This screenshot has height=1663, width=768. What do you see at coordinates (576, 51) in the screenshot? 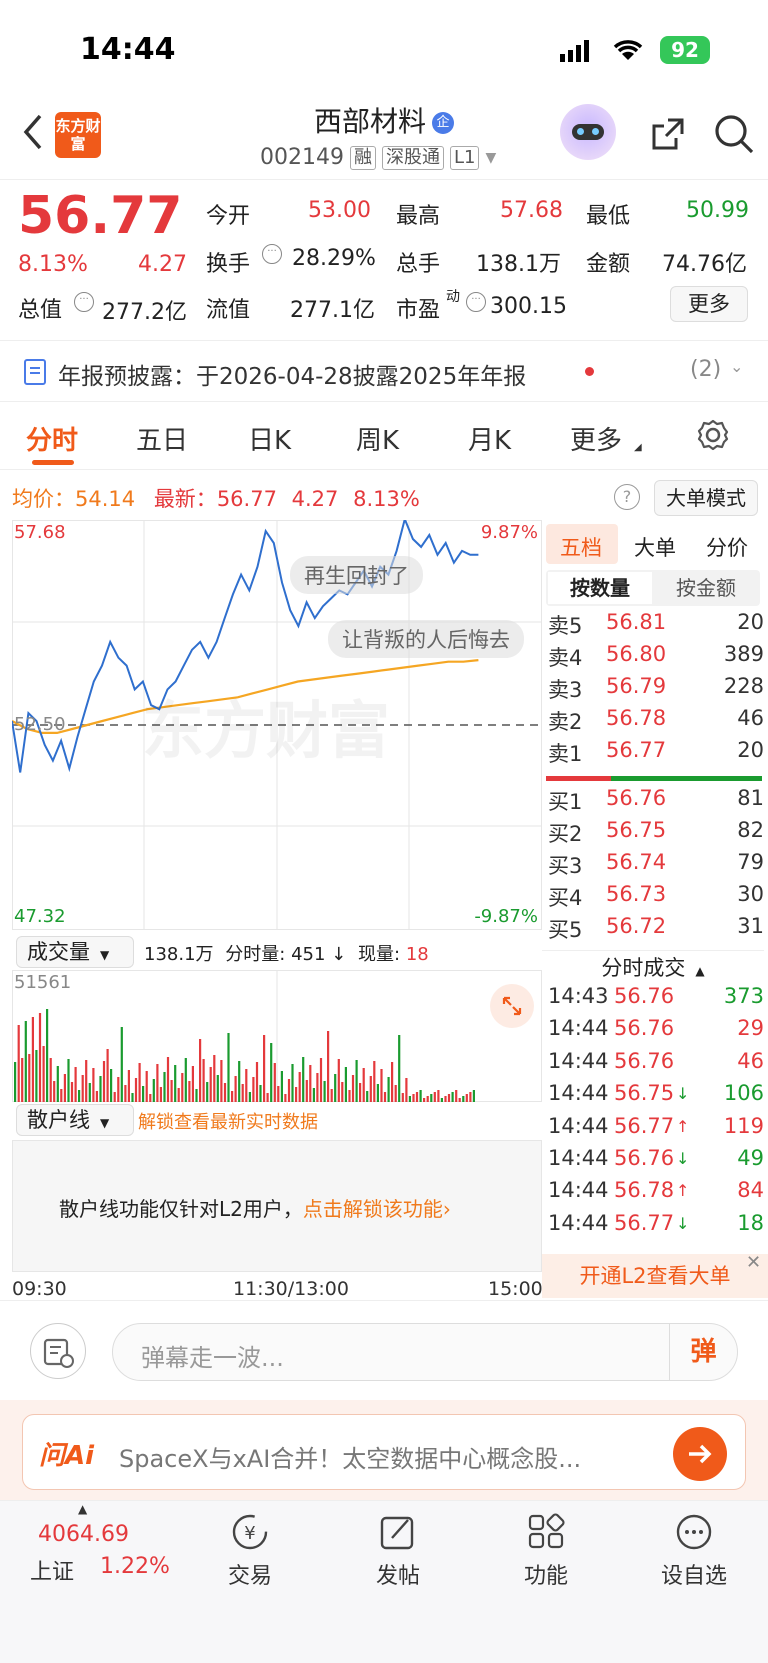
I see `signal-icon` at bounding box center [576, 51].